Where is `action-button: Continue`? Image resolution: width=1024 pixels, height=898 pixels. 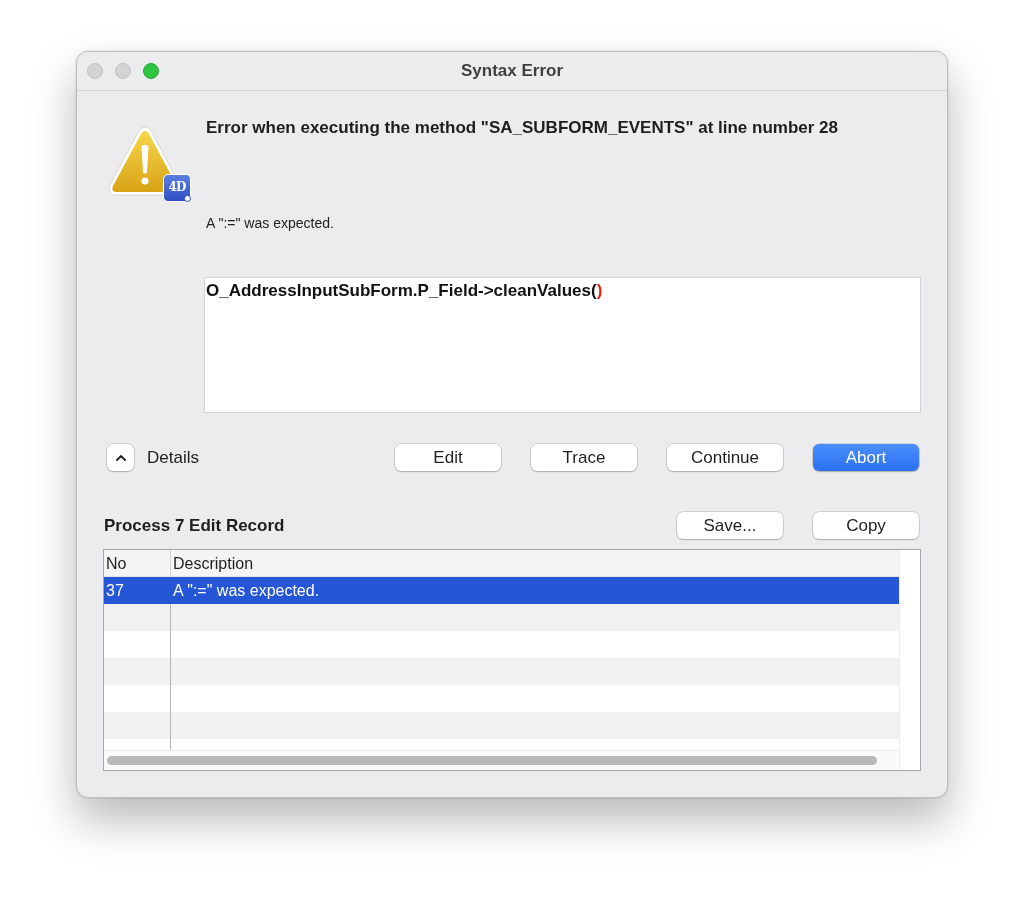
action-button: Continue is located at coordinates (725, 457).